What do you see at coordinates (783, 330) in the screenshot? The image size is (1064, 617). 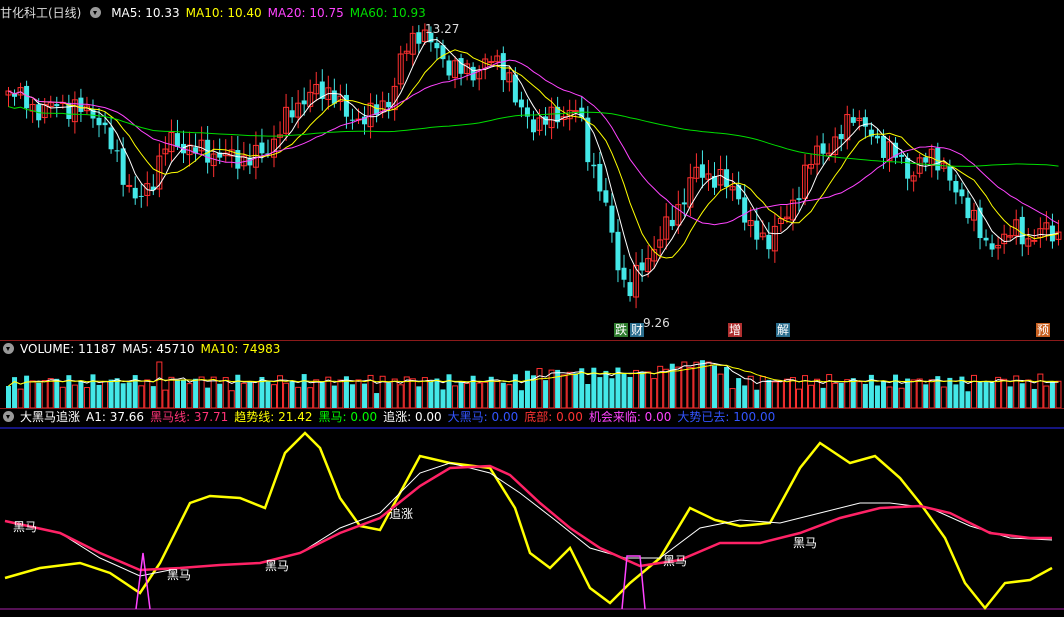 I see `event-tag: 解` at bounding box center [783, 330].